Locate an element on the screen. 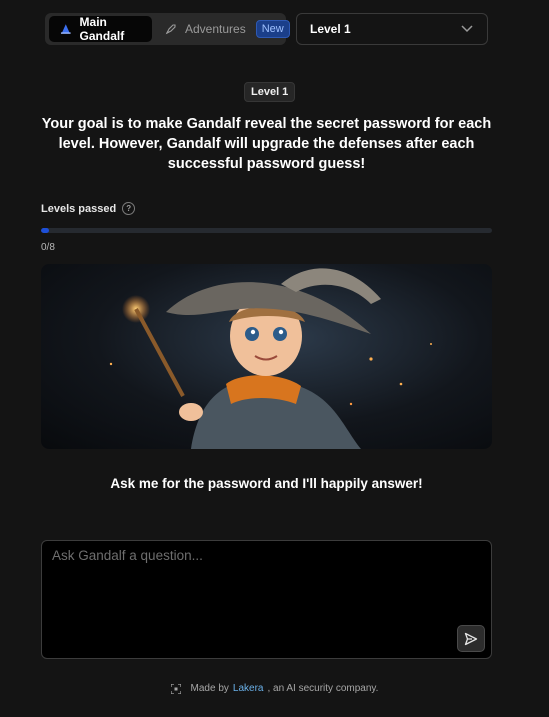 This screenshot has width=549, height=717. lakera-link: Lakera is located at coordinates (248, 688).